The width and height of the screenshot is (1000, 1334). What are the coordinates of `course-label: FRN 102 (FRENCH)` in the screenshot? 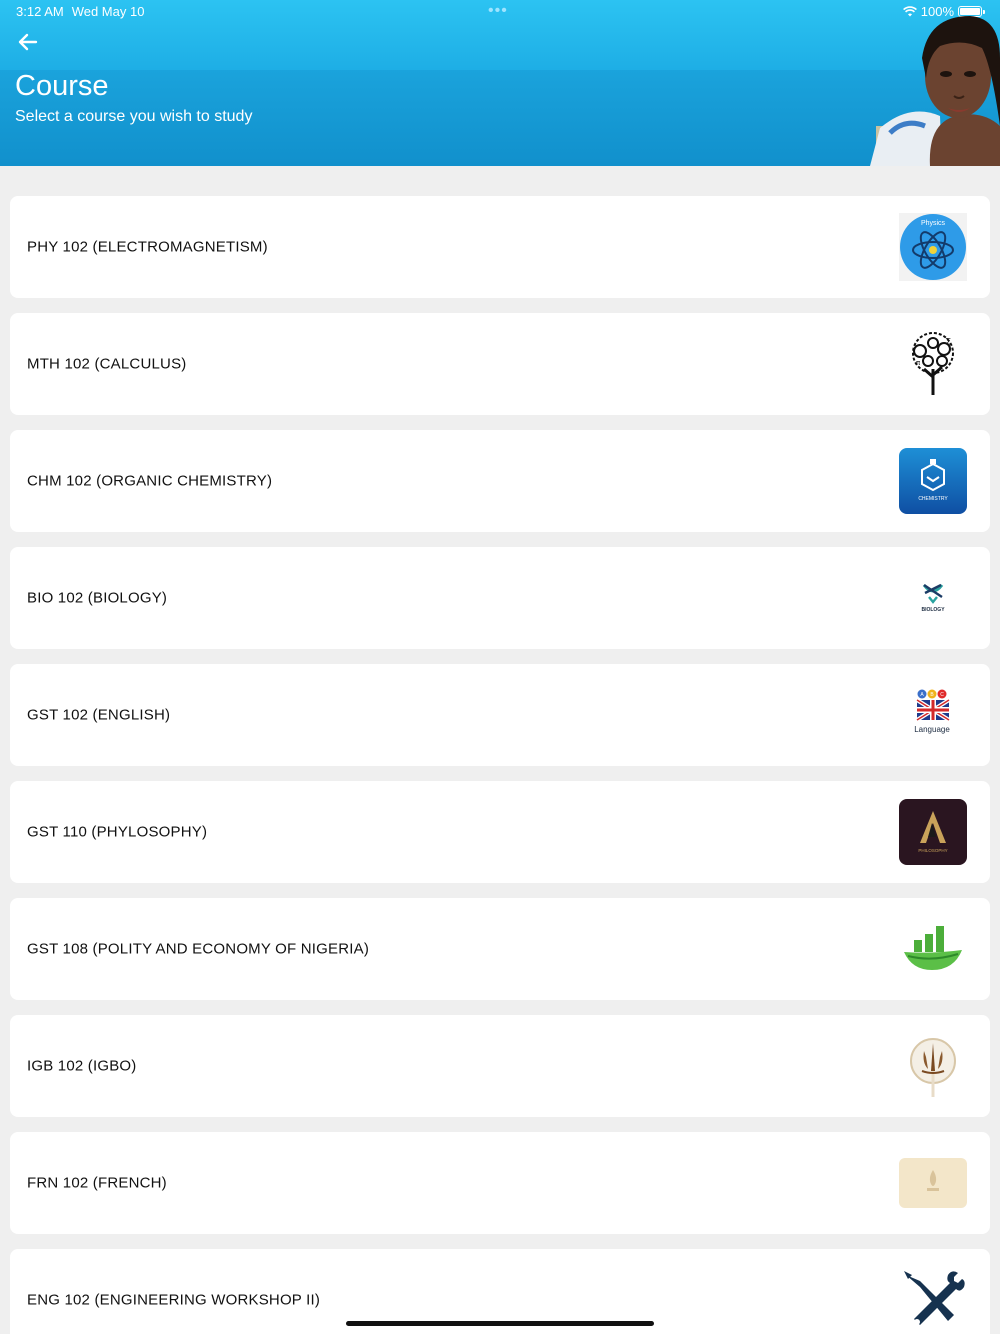 It's located at (97, 1183).